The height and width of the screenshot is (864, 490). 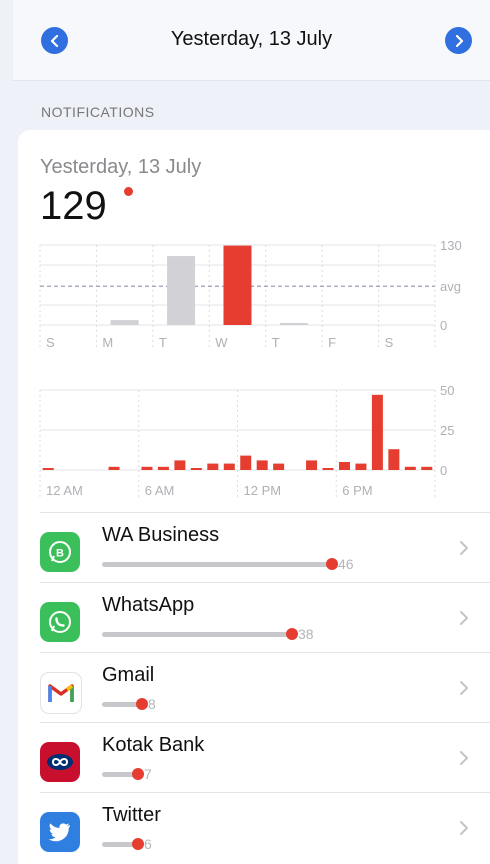 What do you see at coordinates (306, 634) in the screenshot?
I see `notification-count: 38` at bounding box center [306, 634].